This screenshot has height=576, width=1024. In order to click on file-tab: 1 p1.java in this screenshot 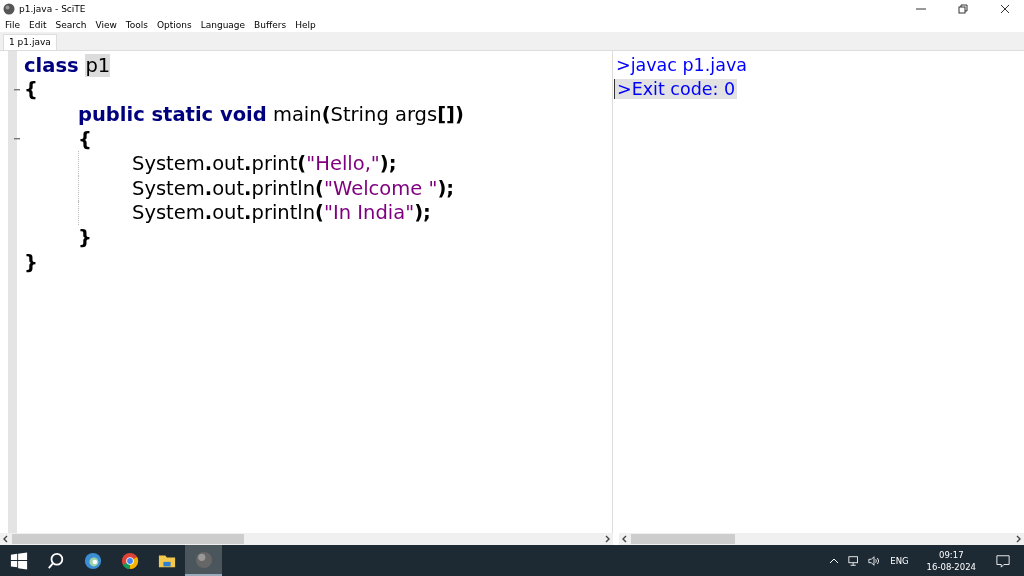, I will do `click(30, 42)`.